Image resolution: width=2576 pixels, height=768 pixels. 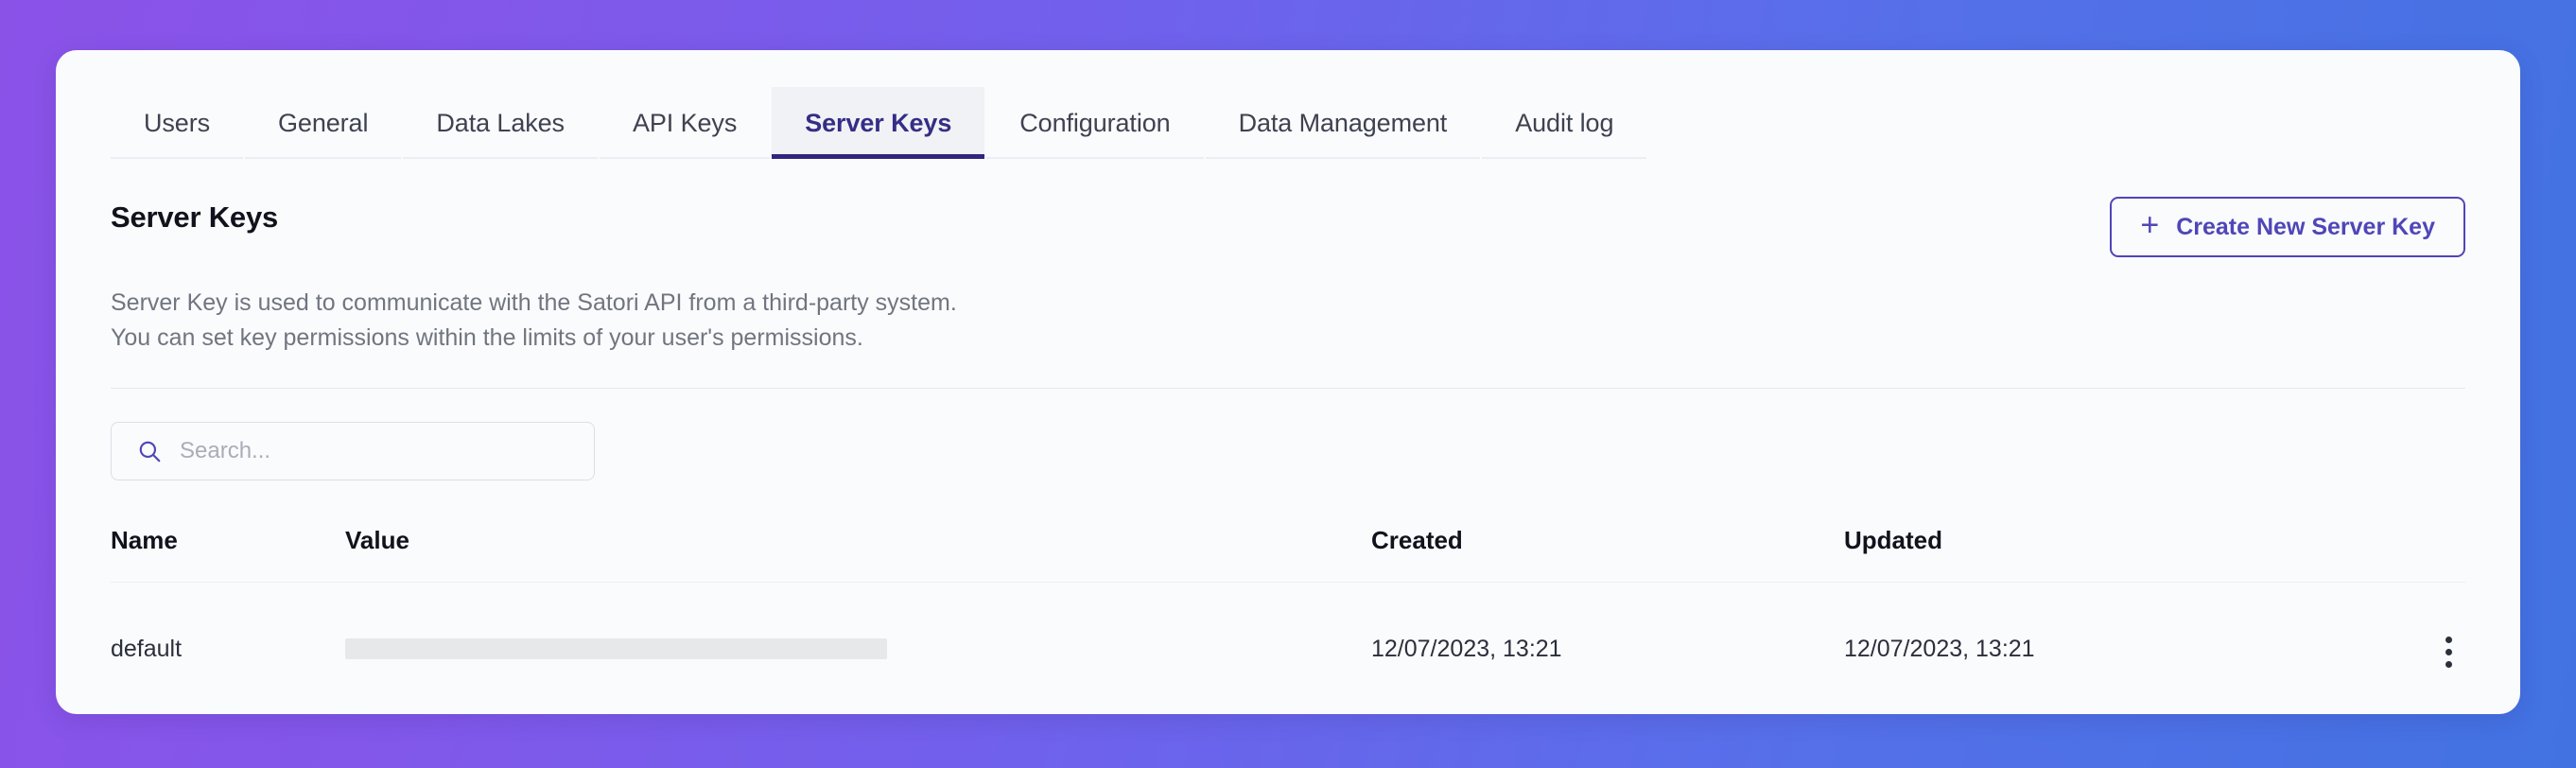 I want to click on column-header-value: Value, so click(x=858, y=554).